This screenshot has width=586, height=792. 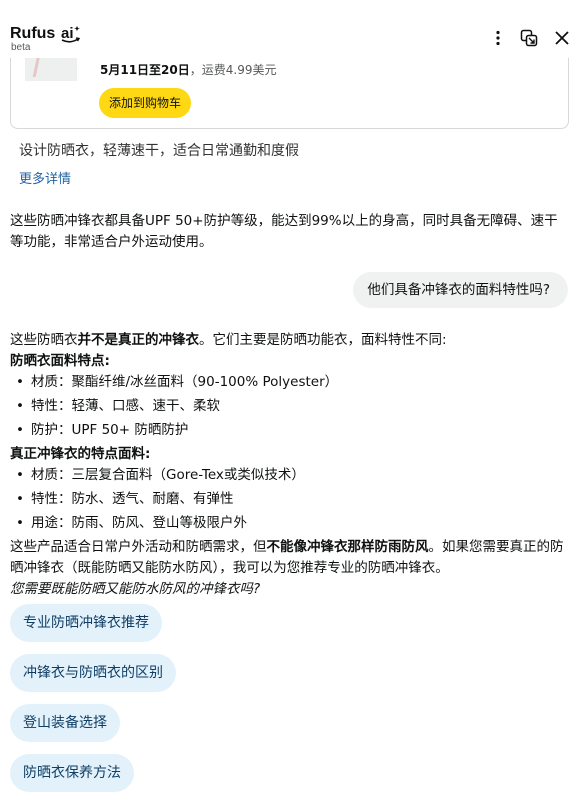 I want to click on shipping-cost: ，运费4.99美元, so click(x=233, y=70).